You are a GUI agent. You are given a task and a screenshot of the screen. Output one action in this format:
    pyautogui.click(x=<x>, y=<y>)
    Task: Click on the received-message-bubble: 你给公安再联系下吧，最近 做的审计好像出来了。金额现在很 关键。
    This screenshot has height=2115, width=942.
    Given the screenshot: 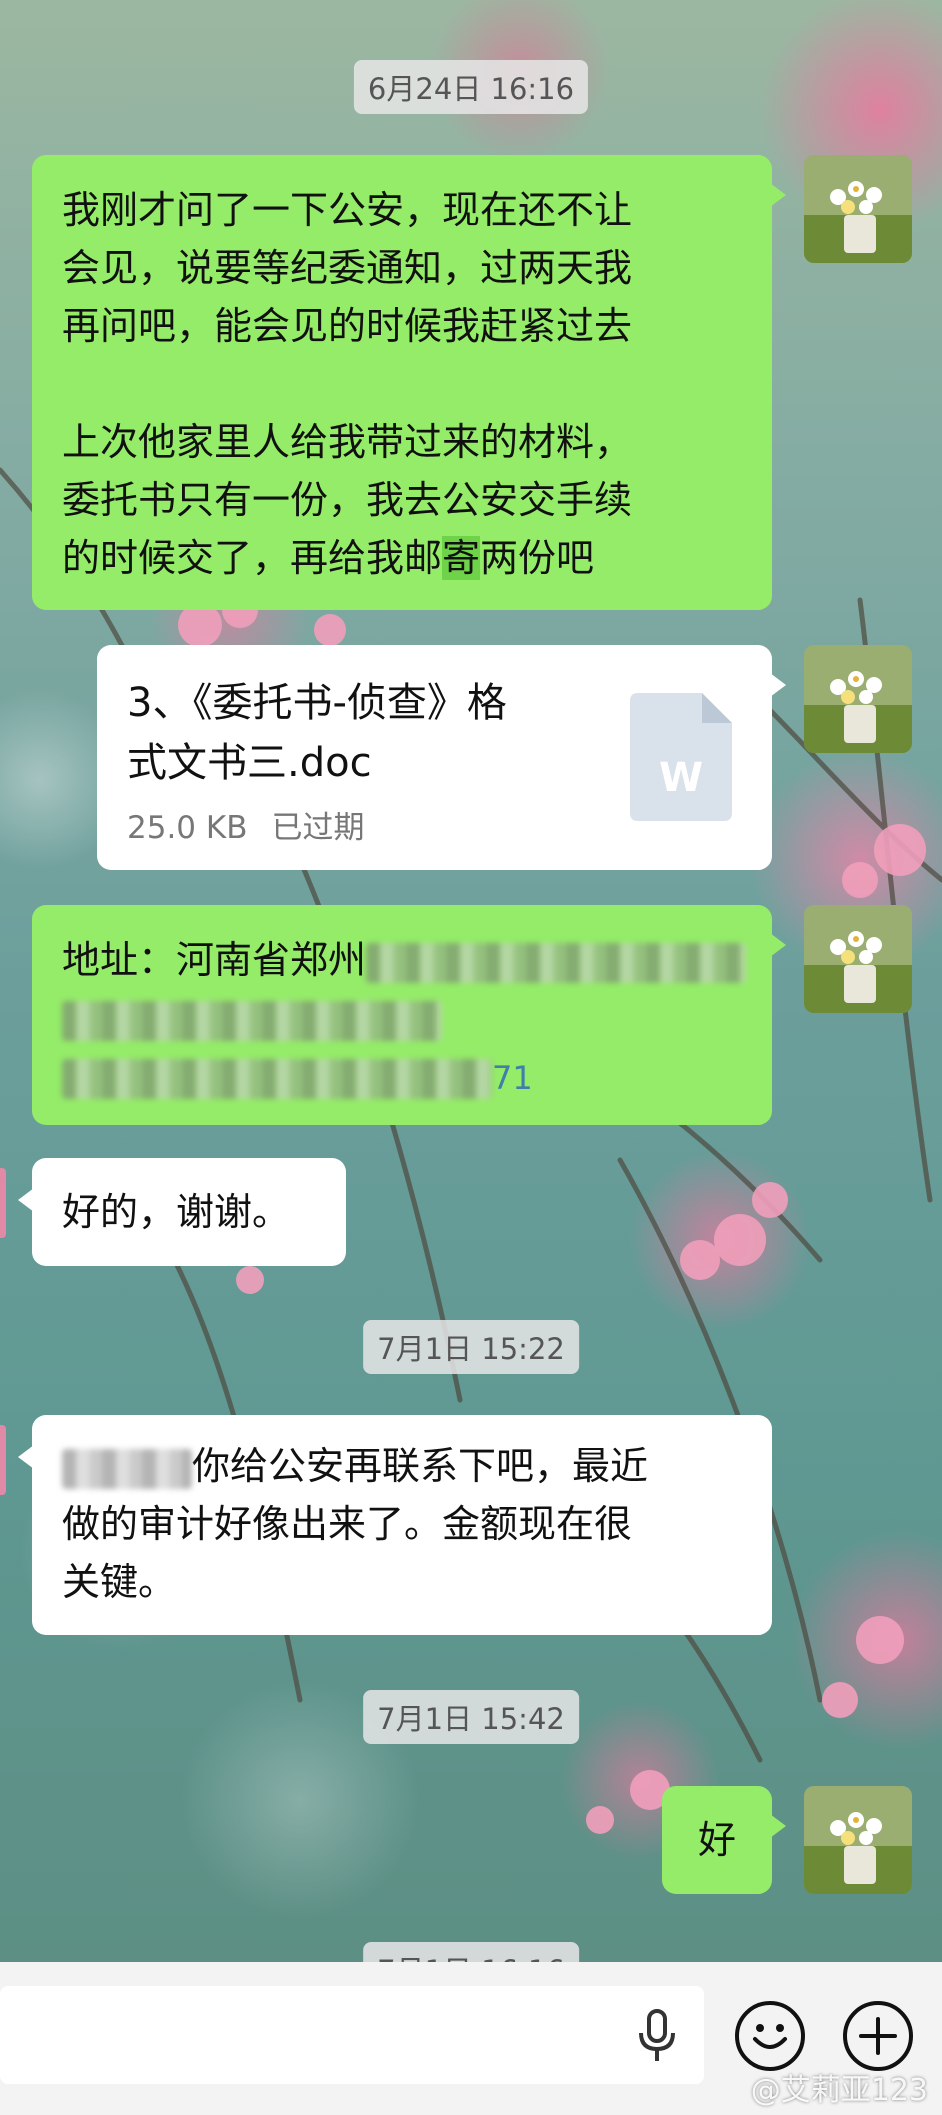 What is the action you would take?
    pyautogui.click(x=395, y=1525)
    